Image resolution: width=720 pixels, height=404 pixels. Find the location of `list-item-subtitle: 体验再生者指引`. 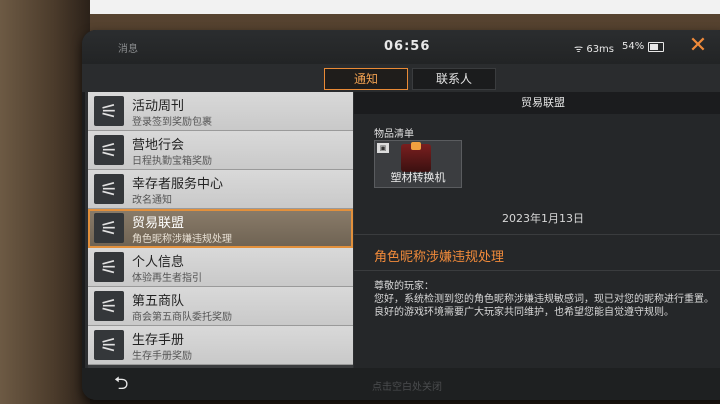

list-item-subtitle: 体验再生者指引 is located at coordinates (167, 278).